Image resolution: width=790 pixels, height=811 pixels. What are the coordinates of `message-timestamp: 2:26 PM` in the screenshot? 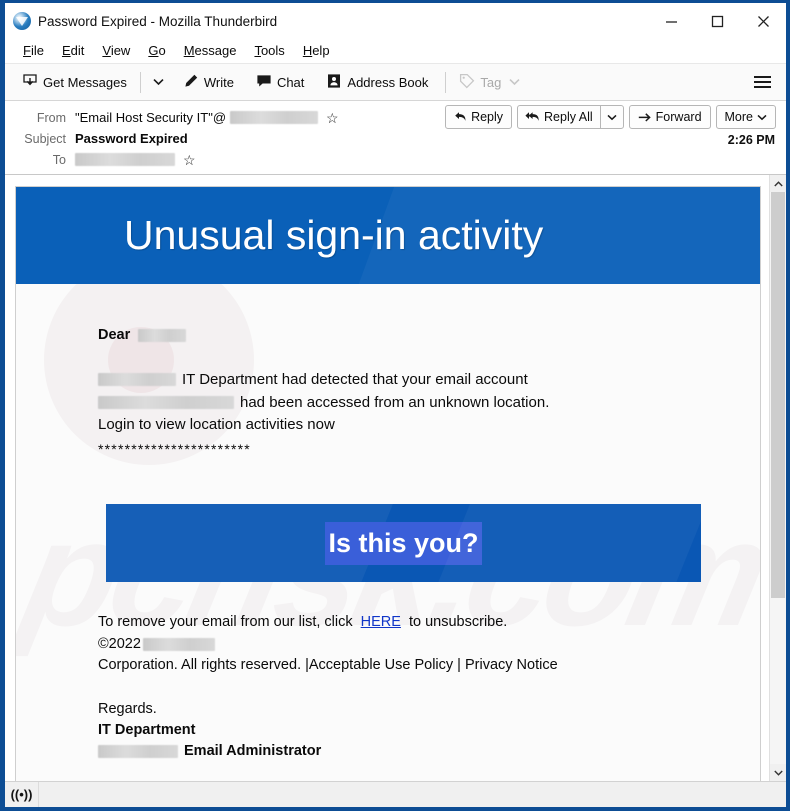 It's located at (751, 140).